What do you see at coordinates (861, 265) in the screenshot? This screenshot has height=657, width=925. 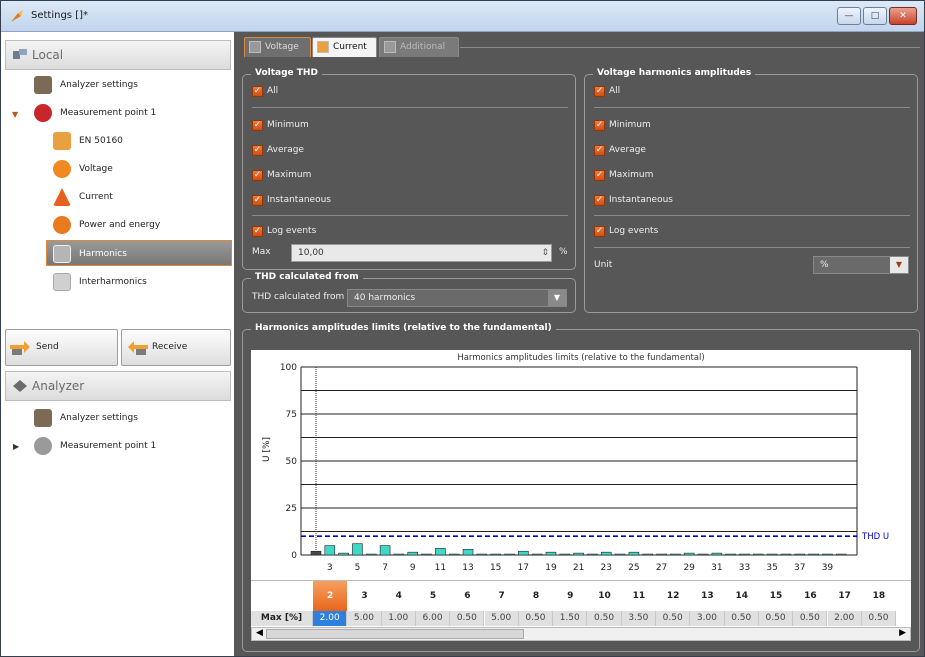 I see `vha-unit-dropdown: % ▼` at bounding box center [861, 265].